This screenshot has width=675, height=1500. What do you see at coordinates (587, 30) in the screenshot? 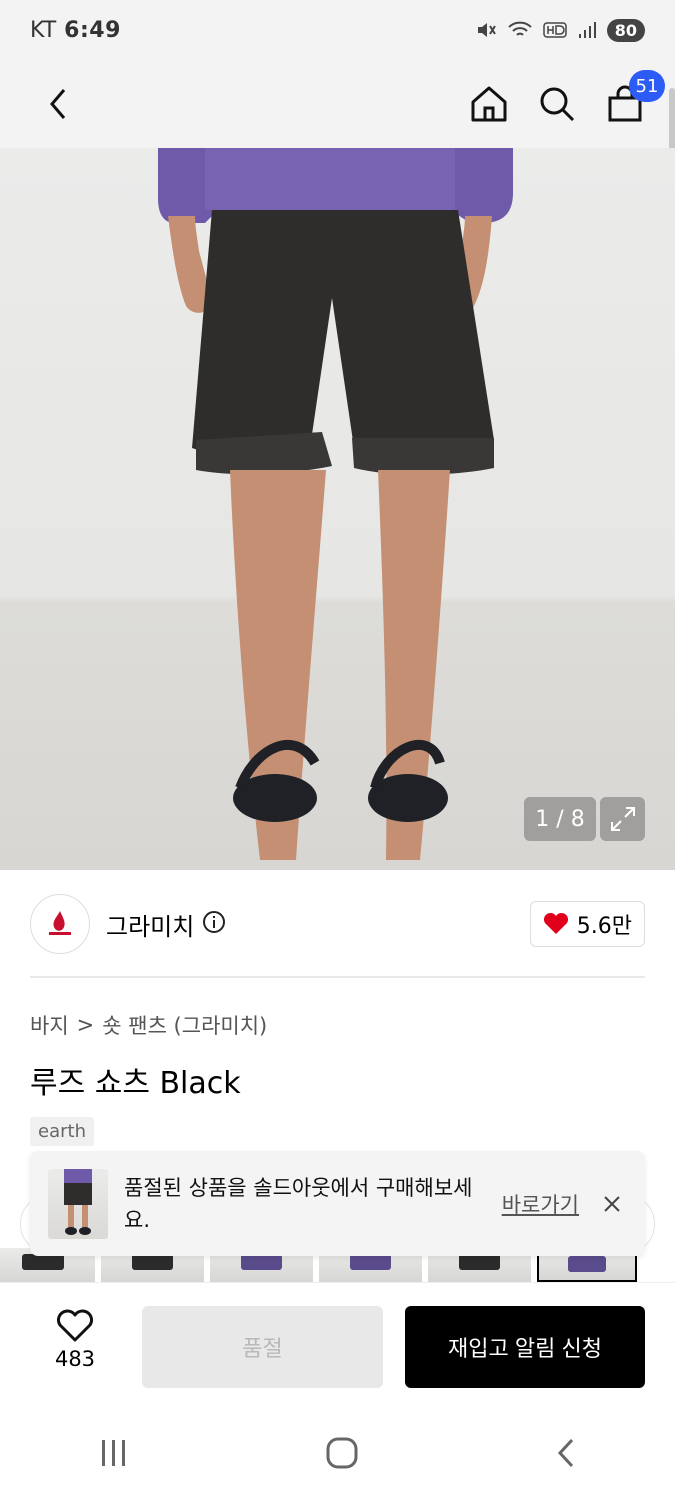
I see `signal-icon` at bounding box center [587, 30].